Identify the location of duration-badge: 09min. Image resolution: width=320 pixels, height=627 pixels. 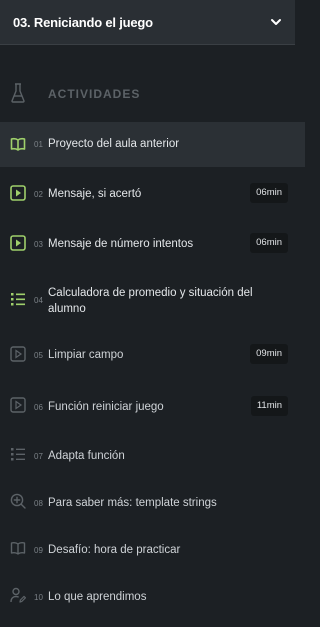
(269, 354).